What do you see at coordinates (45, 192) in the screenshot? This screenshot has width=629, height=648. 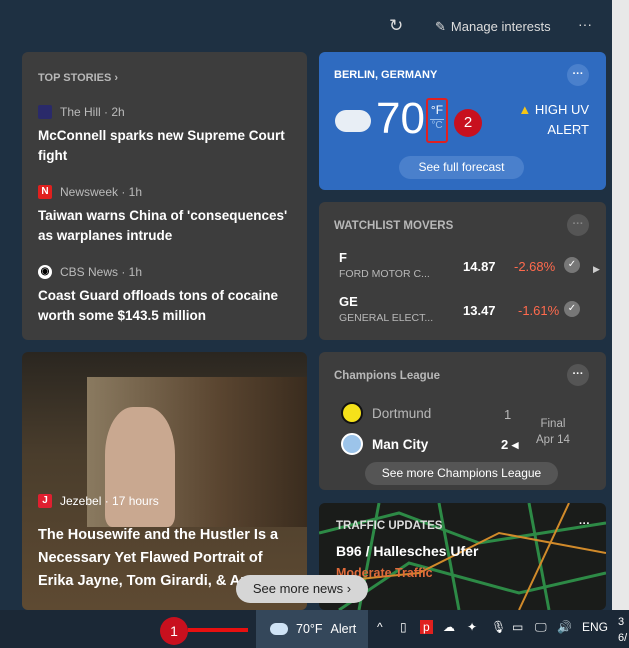 I see `newsweek-logo-icon: N` at bounding box center [45, 192].